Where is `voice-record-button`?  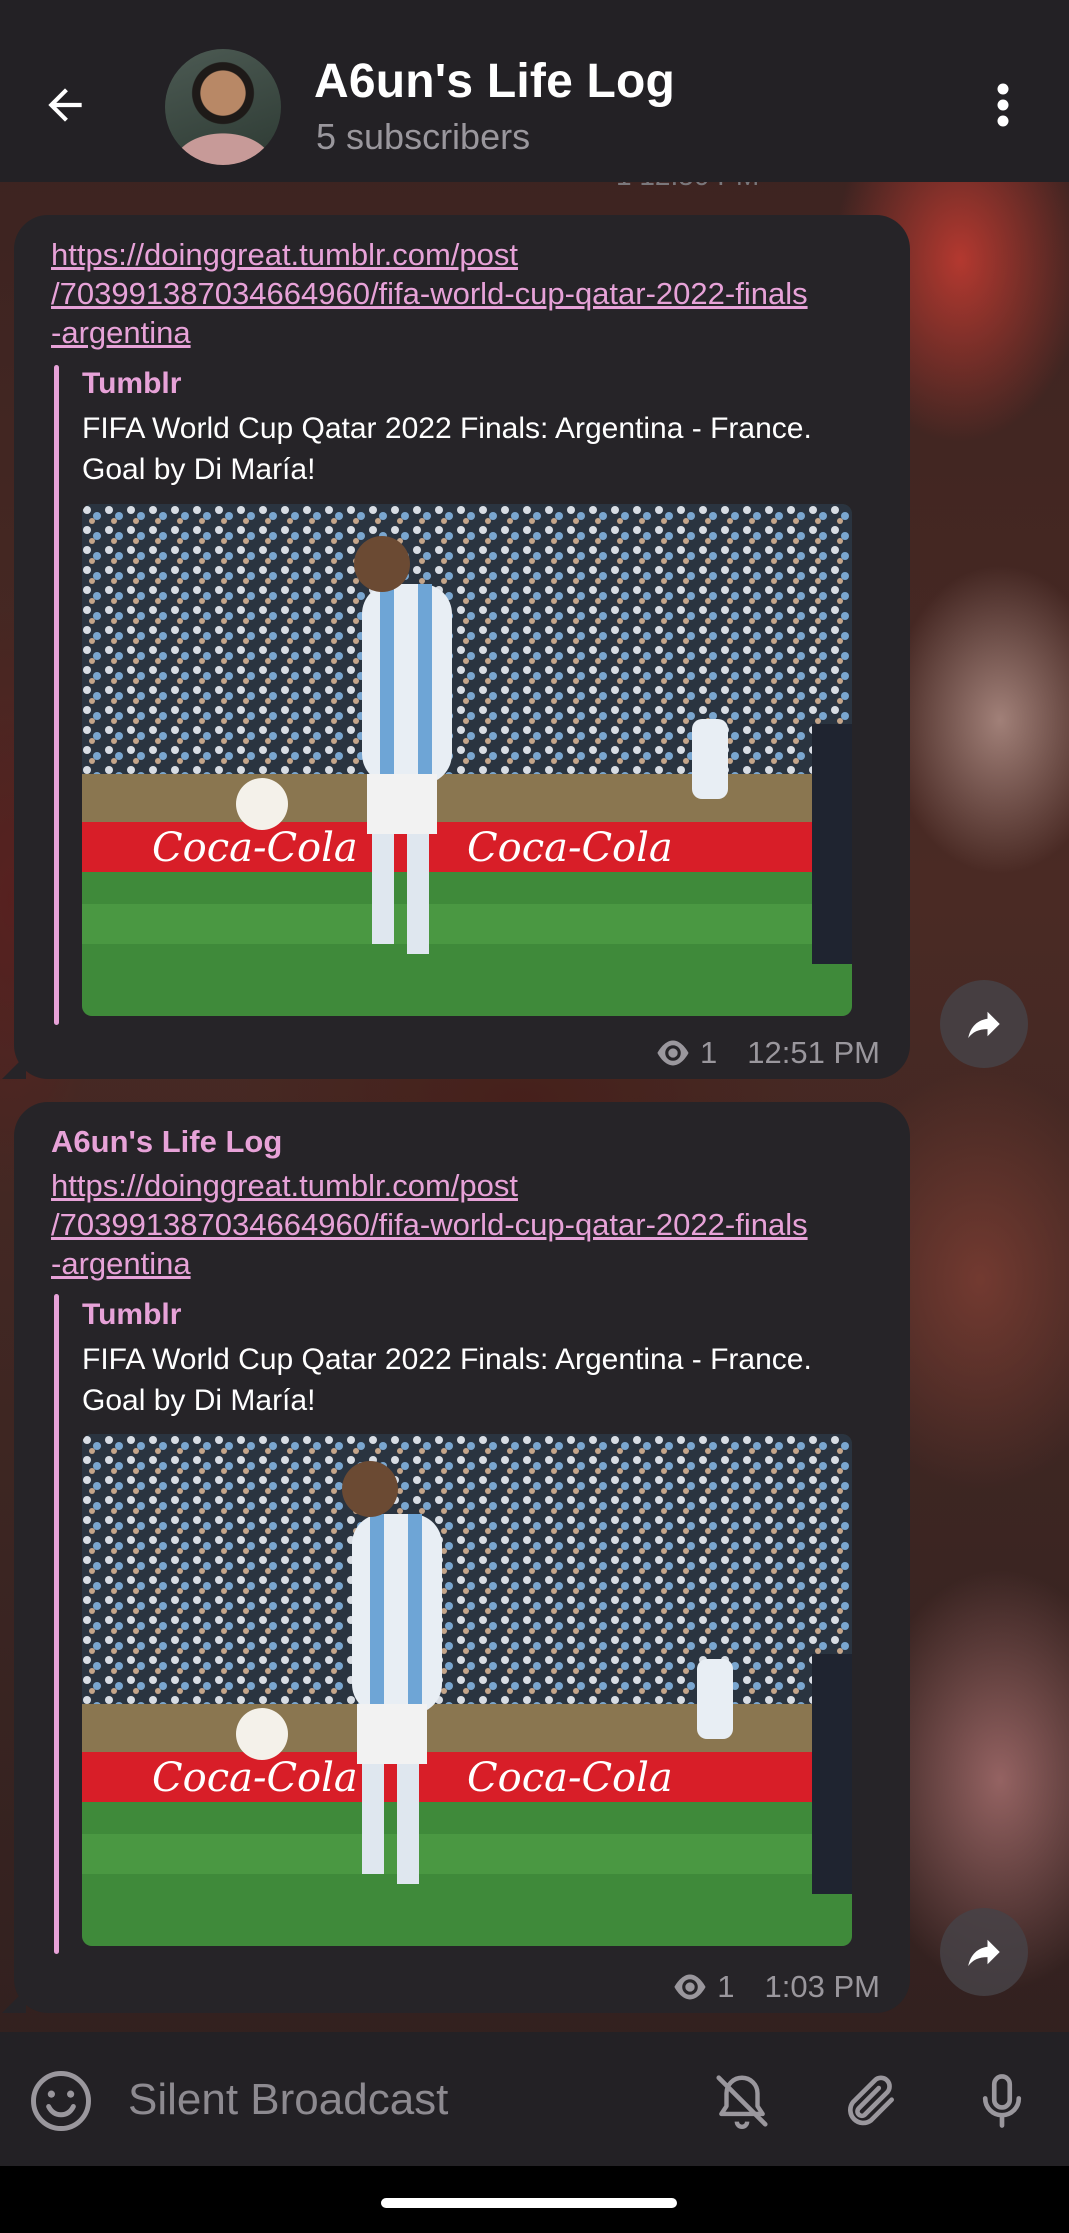 voice-record-button is located at coordinates (1002, 2101).